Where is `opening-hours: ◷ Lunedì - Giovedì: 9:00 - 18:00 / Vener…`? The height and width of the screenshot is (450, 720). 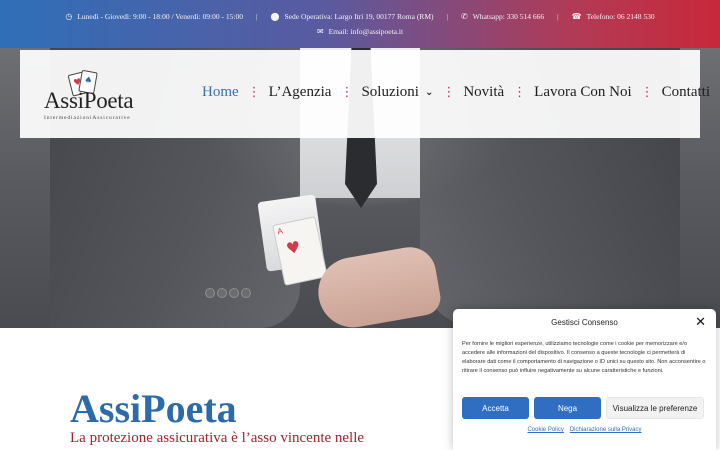
opening-hours: ◷ Lunedì - Giovedì: 9:00 - 18:00 / Vener… is located at coordinates (154, 16).